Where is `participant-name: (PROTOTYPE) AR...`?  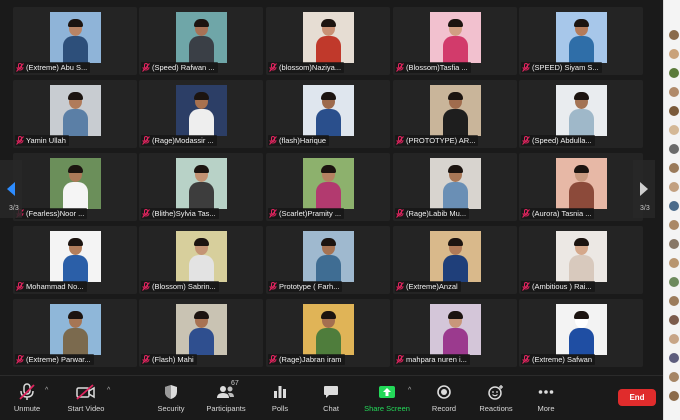
participant-name: (PROTOTYPE) AR... is located at coordinates (441, 140).